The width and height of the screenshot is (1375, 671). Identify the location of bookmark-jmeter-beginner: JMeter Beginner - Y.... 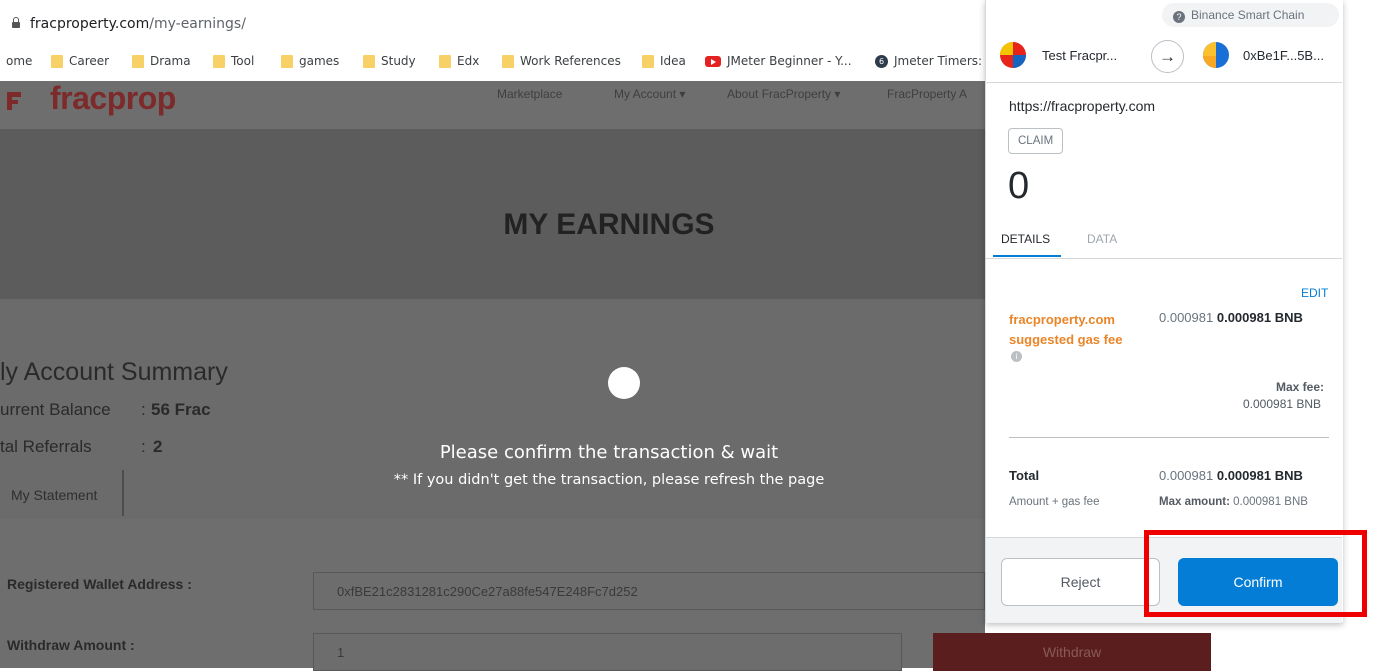
(778, 61).